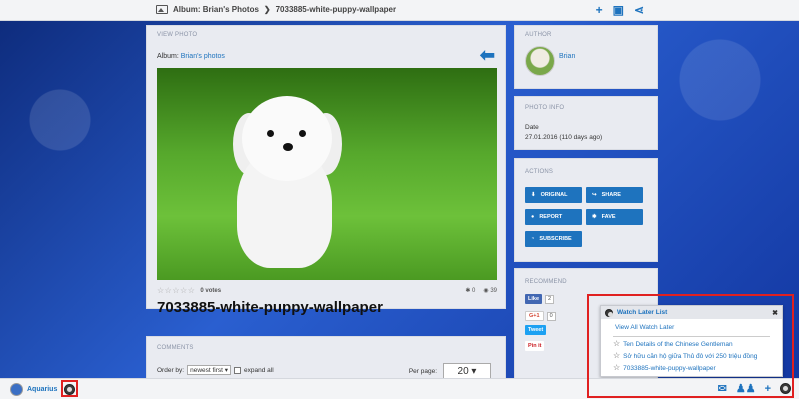 The width and height of the screenshot is (799, 399). I want to click on share-button: ↪ SHARE, so click(614, 195).